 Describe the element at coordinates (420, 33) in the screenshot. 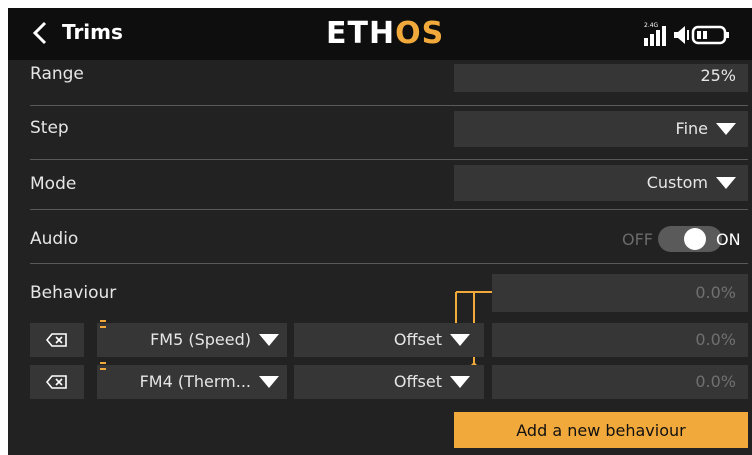

I see `logo-accent: OS` at that location.